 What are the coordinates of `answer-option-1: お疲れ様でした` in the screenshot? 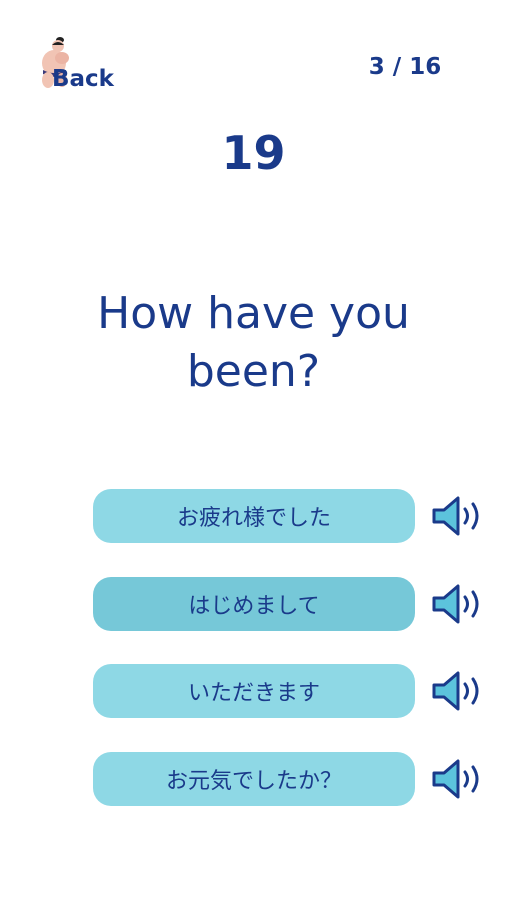 It's located at (254, 516).